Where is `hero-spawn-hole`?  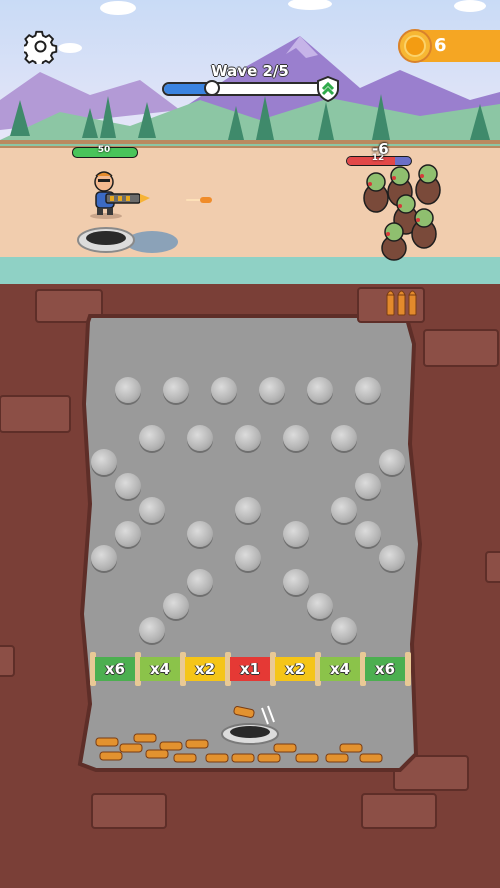 hero-spawn-hole is located at coordinates (127, 240).